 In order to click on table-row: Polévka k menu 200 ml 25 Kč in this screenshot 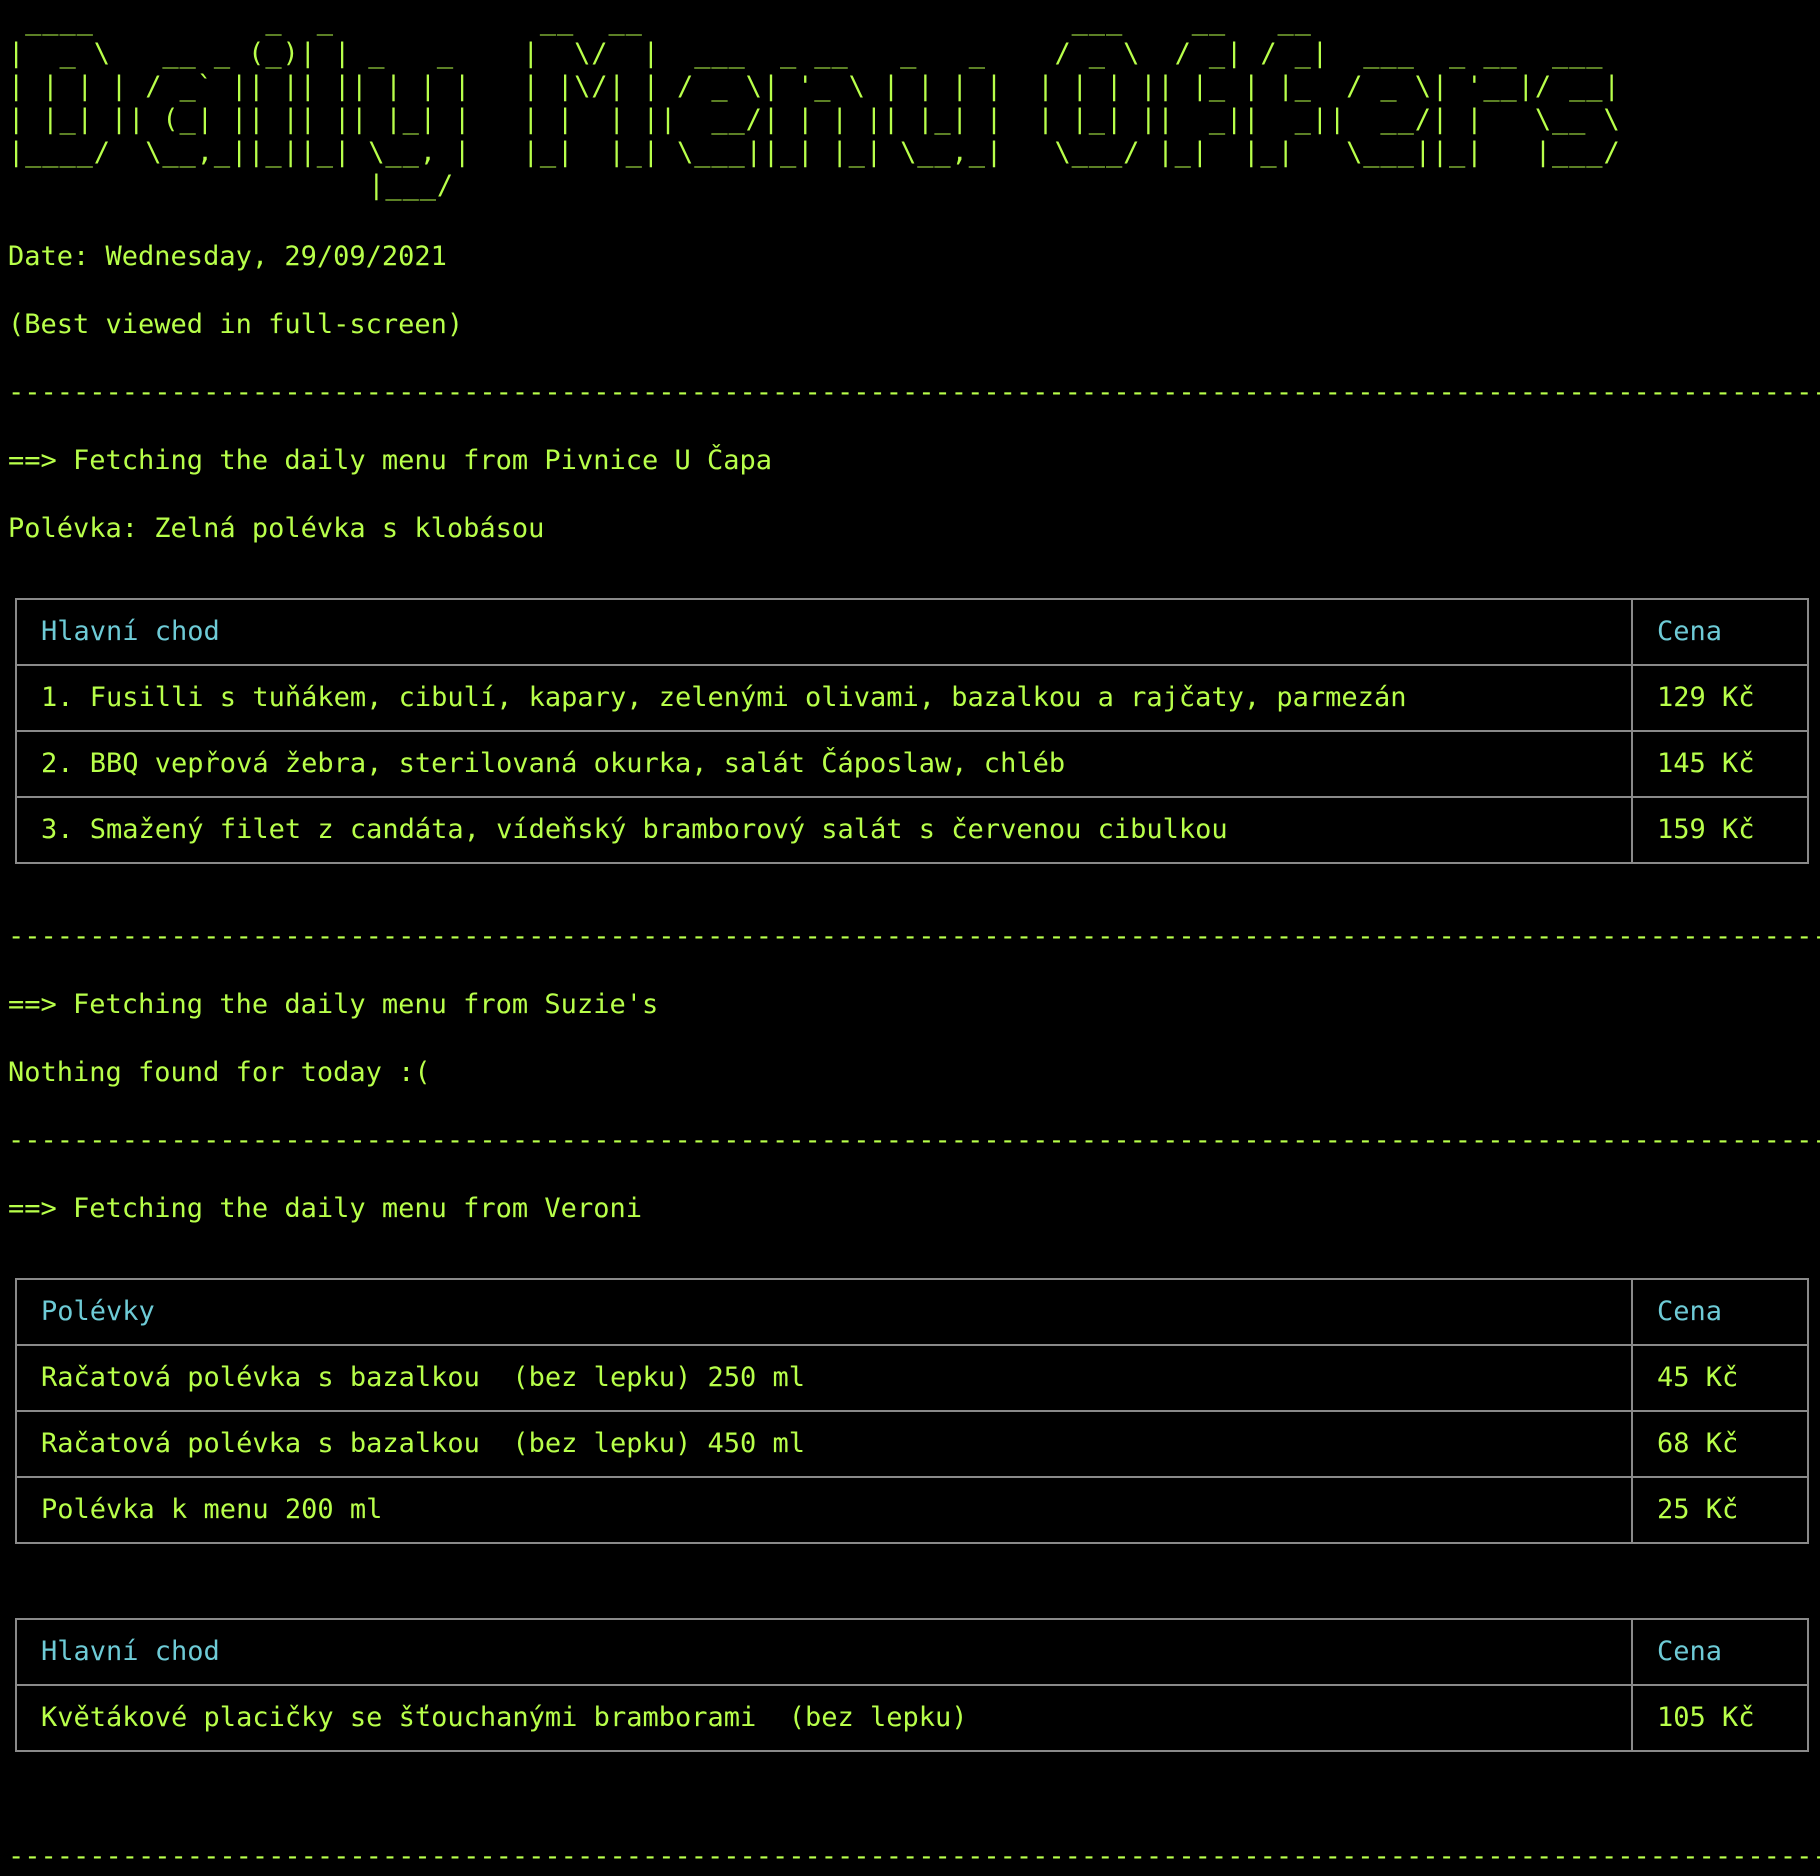, I will do `click(912, 1510)`.